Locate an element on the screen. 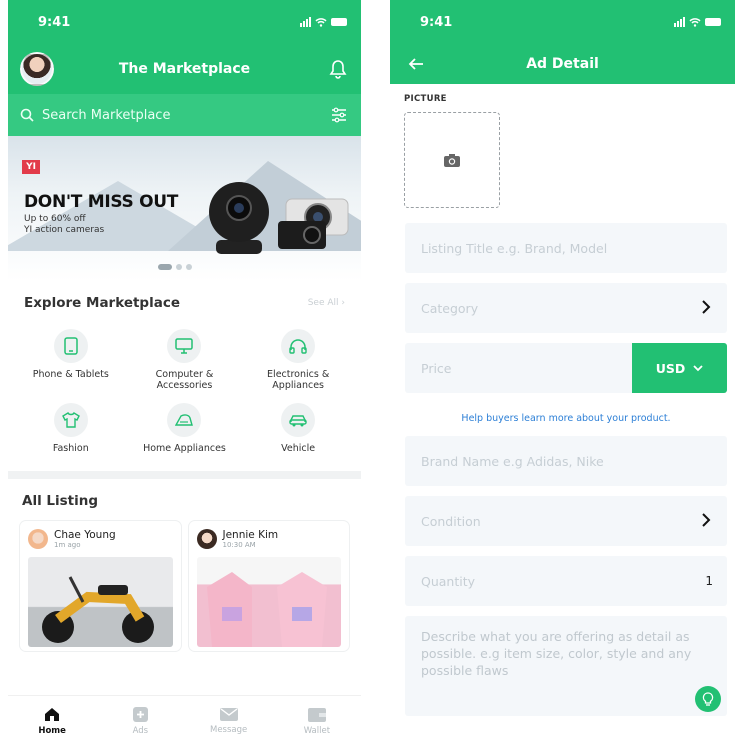 The height and width of the screenshot is (747, 735). mail-icon is located at coordinates (228, 714).